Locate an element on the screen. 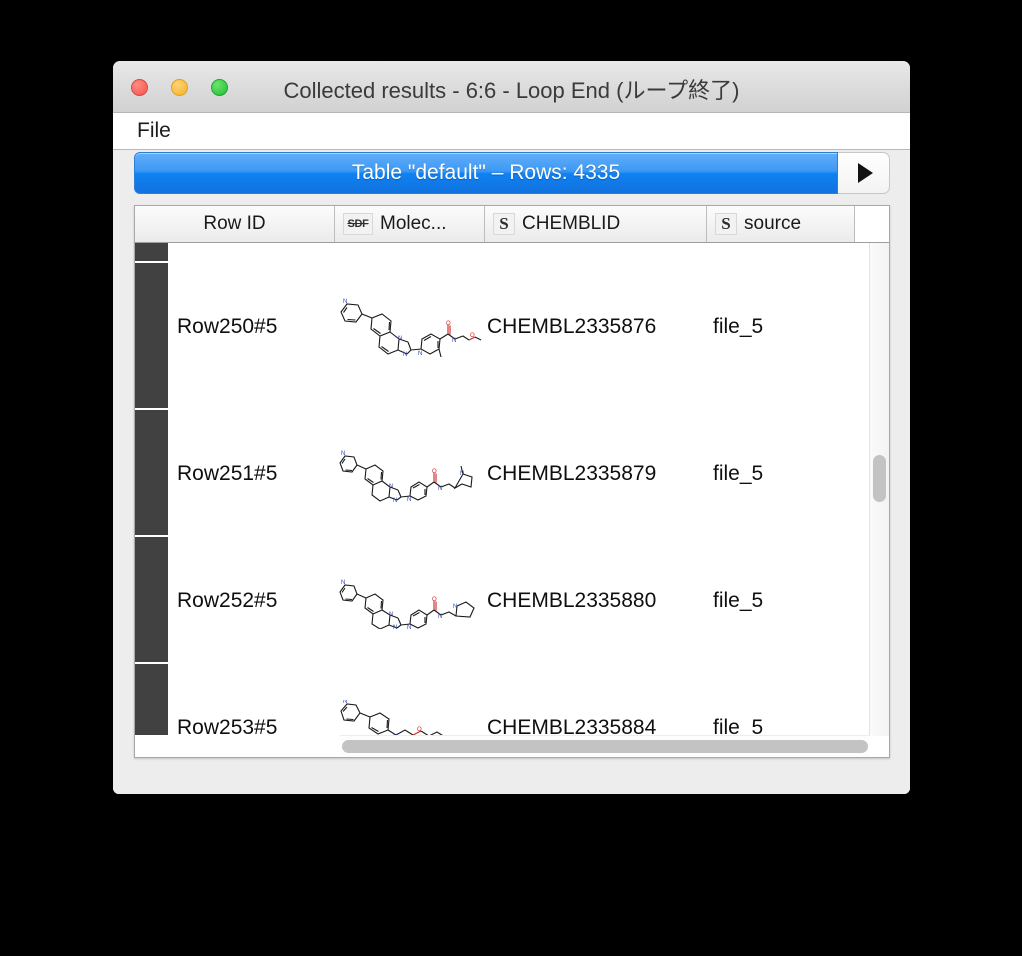 The width and height of the screenshot is (1022, 956). next-table-button is located at coordinates (864, 173).